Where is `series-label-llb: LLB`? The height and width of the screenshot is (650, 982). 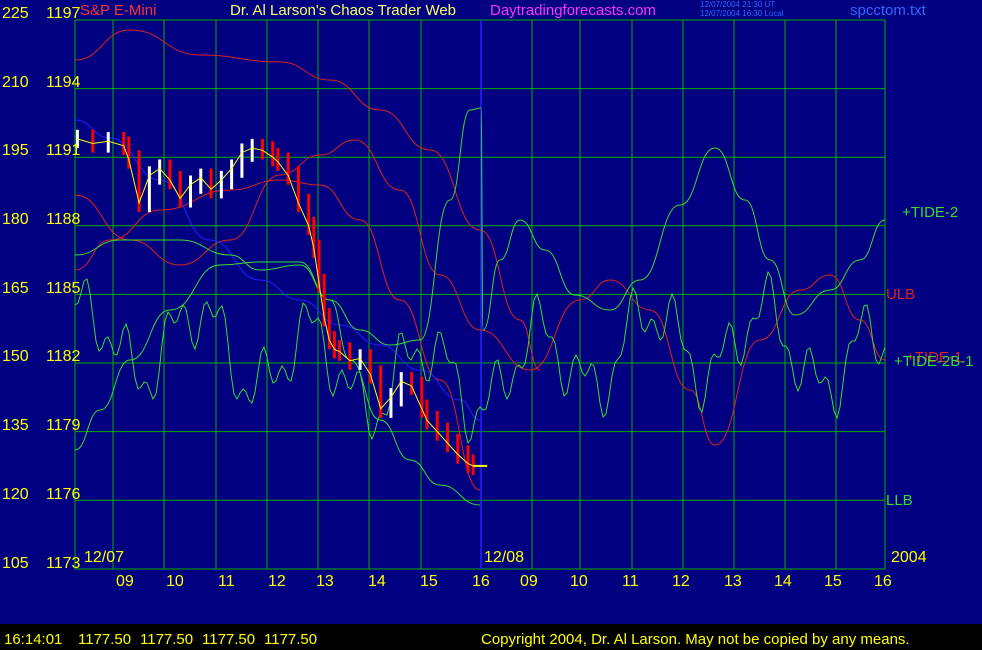
series-label-llb: LLB is located at coordinates (899, 500).